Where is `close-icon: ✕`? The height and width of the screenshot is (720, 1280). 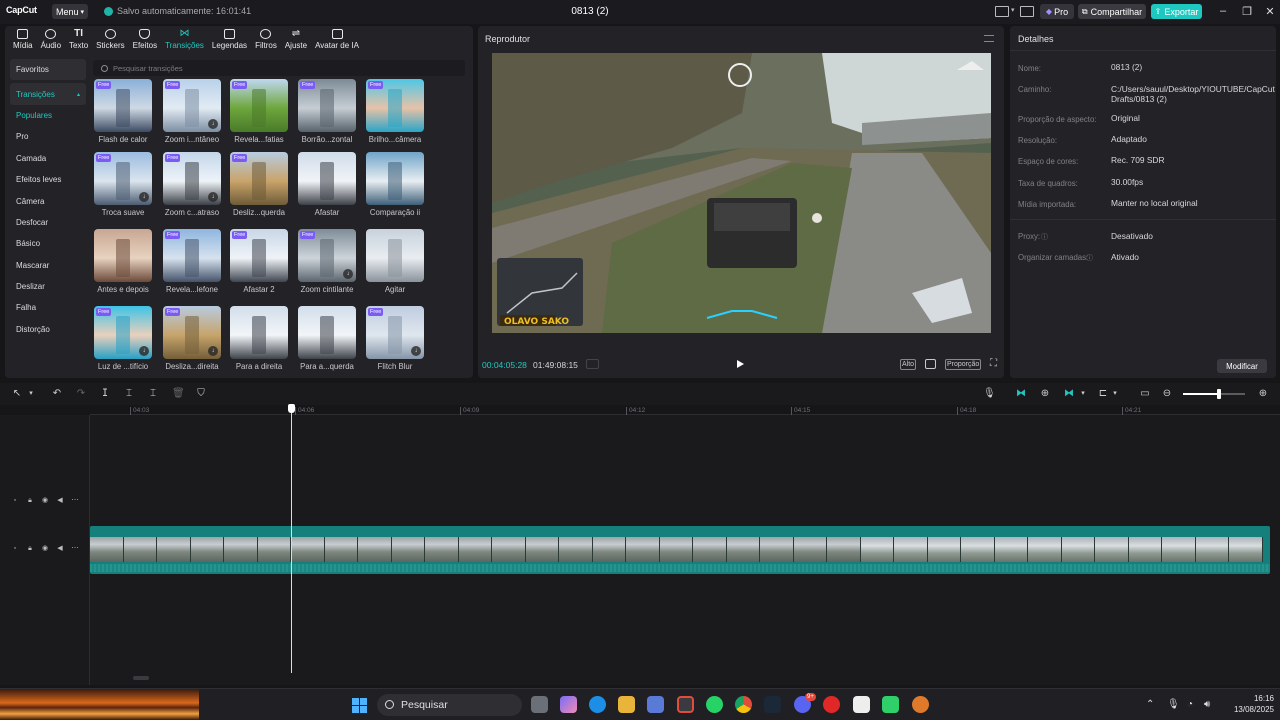
close-icon: ✕ is located at coordinates (1270, 11).